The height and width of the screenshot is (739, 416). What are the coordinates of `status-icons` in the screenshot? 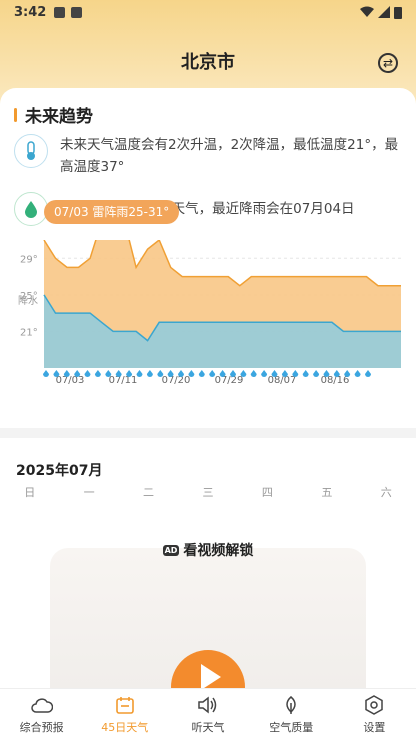 It's located at (381, 12).